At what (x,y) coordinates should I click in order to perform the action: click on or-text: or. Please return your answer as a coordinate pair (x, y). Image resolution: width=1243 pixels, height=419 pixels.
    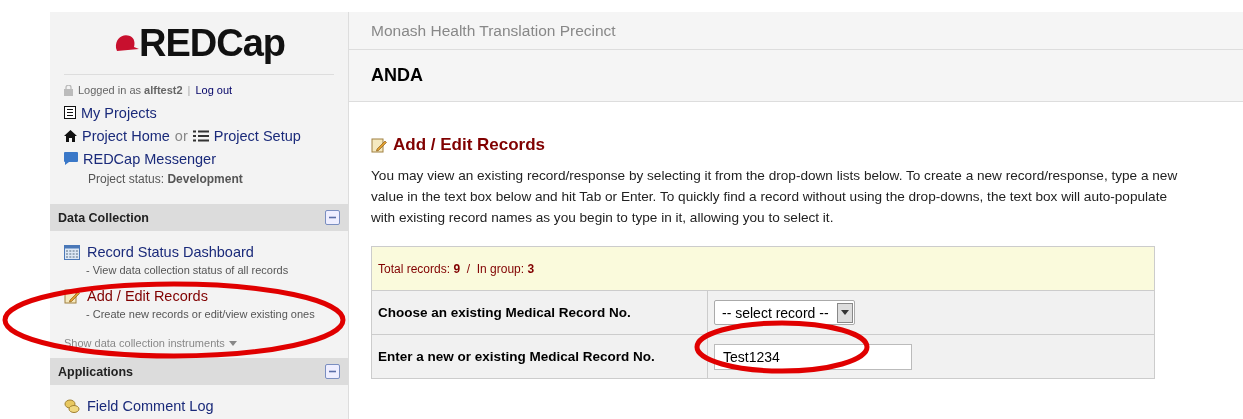
    Looking at the image, I should click on (181, 135).